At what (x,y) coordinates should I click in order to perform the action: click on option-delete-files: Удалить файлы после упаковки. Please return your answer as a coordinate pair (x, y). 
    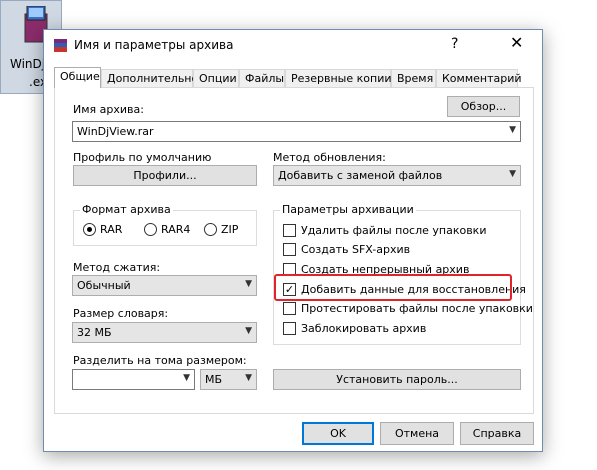
    Looking at the image, I should click on (384, 230).